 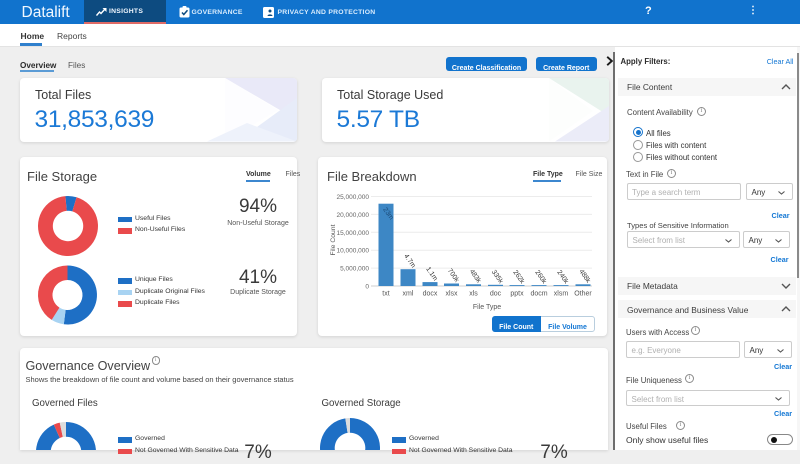 What do you see at coordinates (473, 294) in the screenshot?
I see `svg-text: xls` at bounding box center [473, 294].